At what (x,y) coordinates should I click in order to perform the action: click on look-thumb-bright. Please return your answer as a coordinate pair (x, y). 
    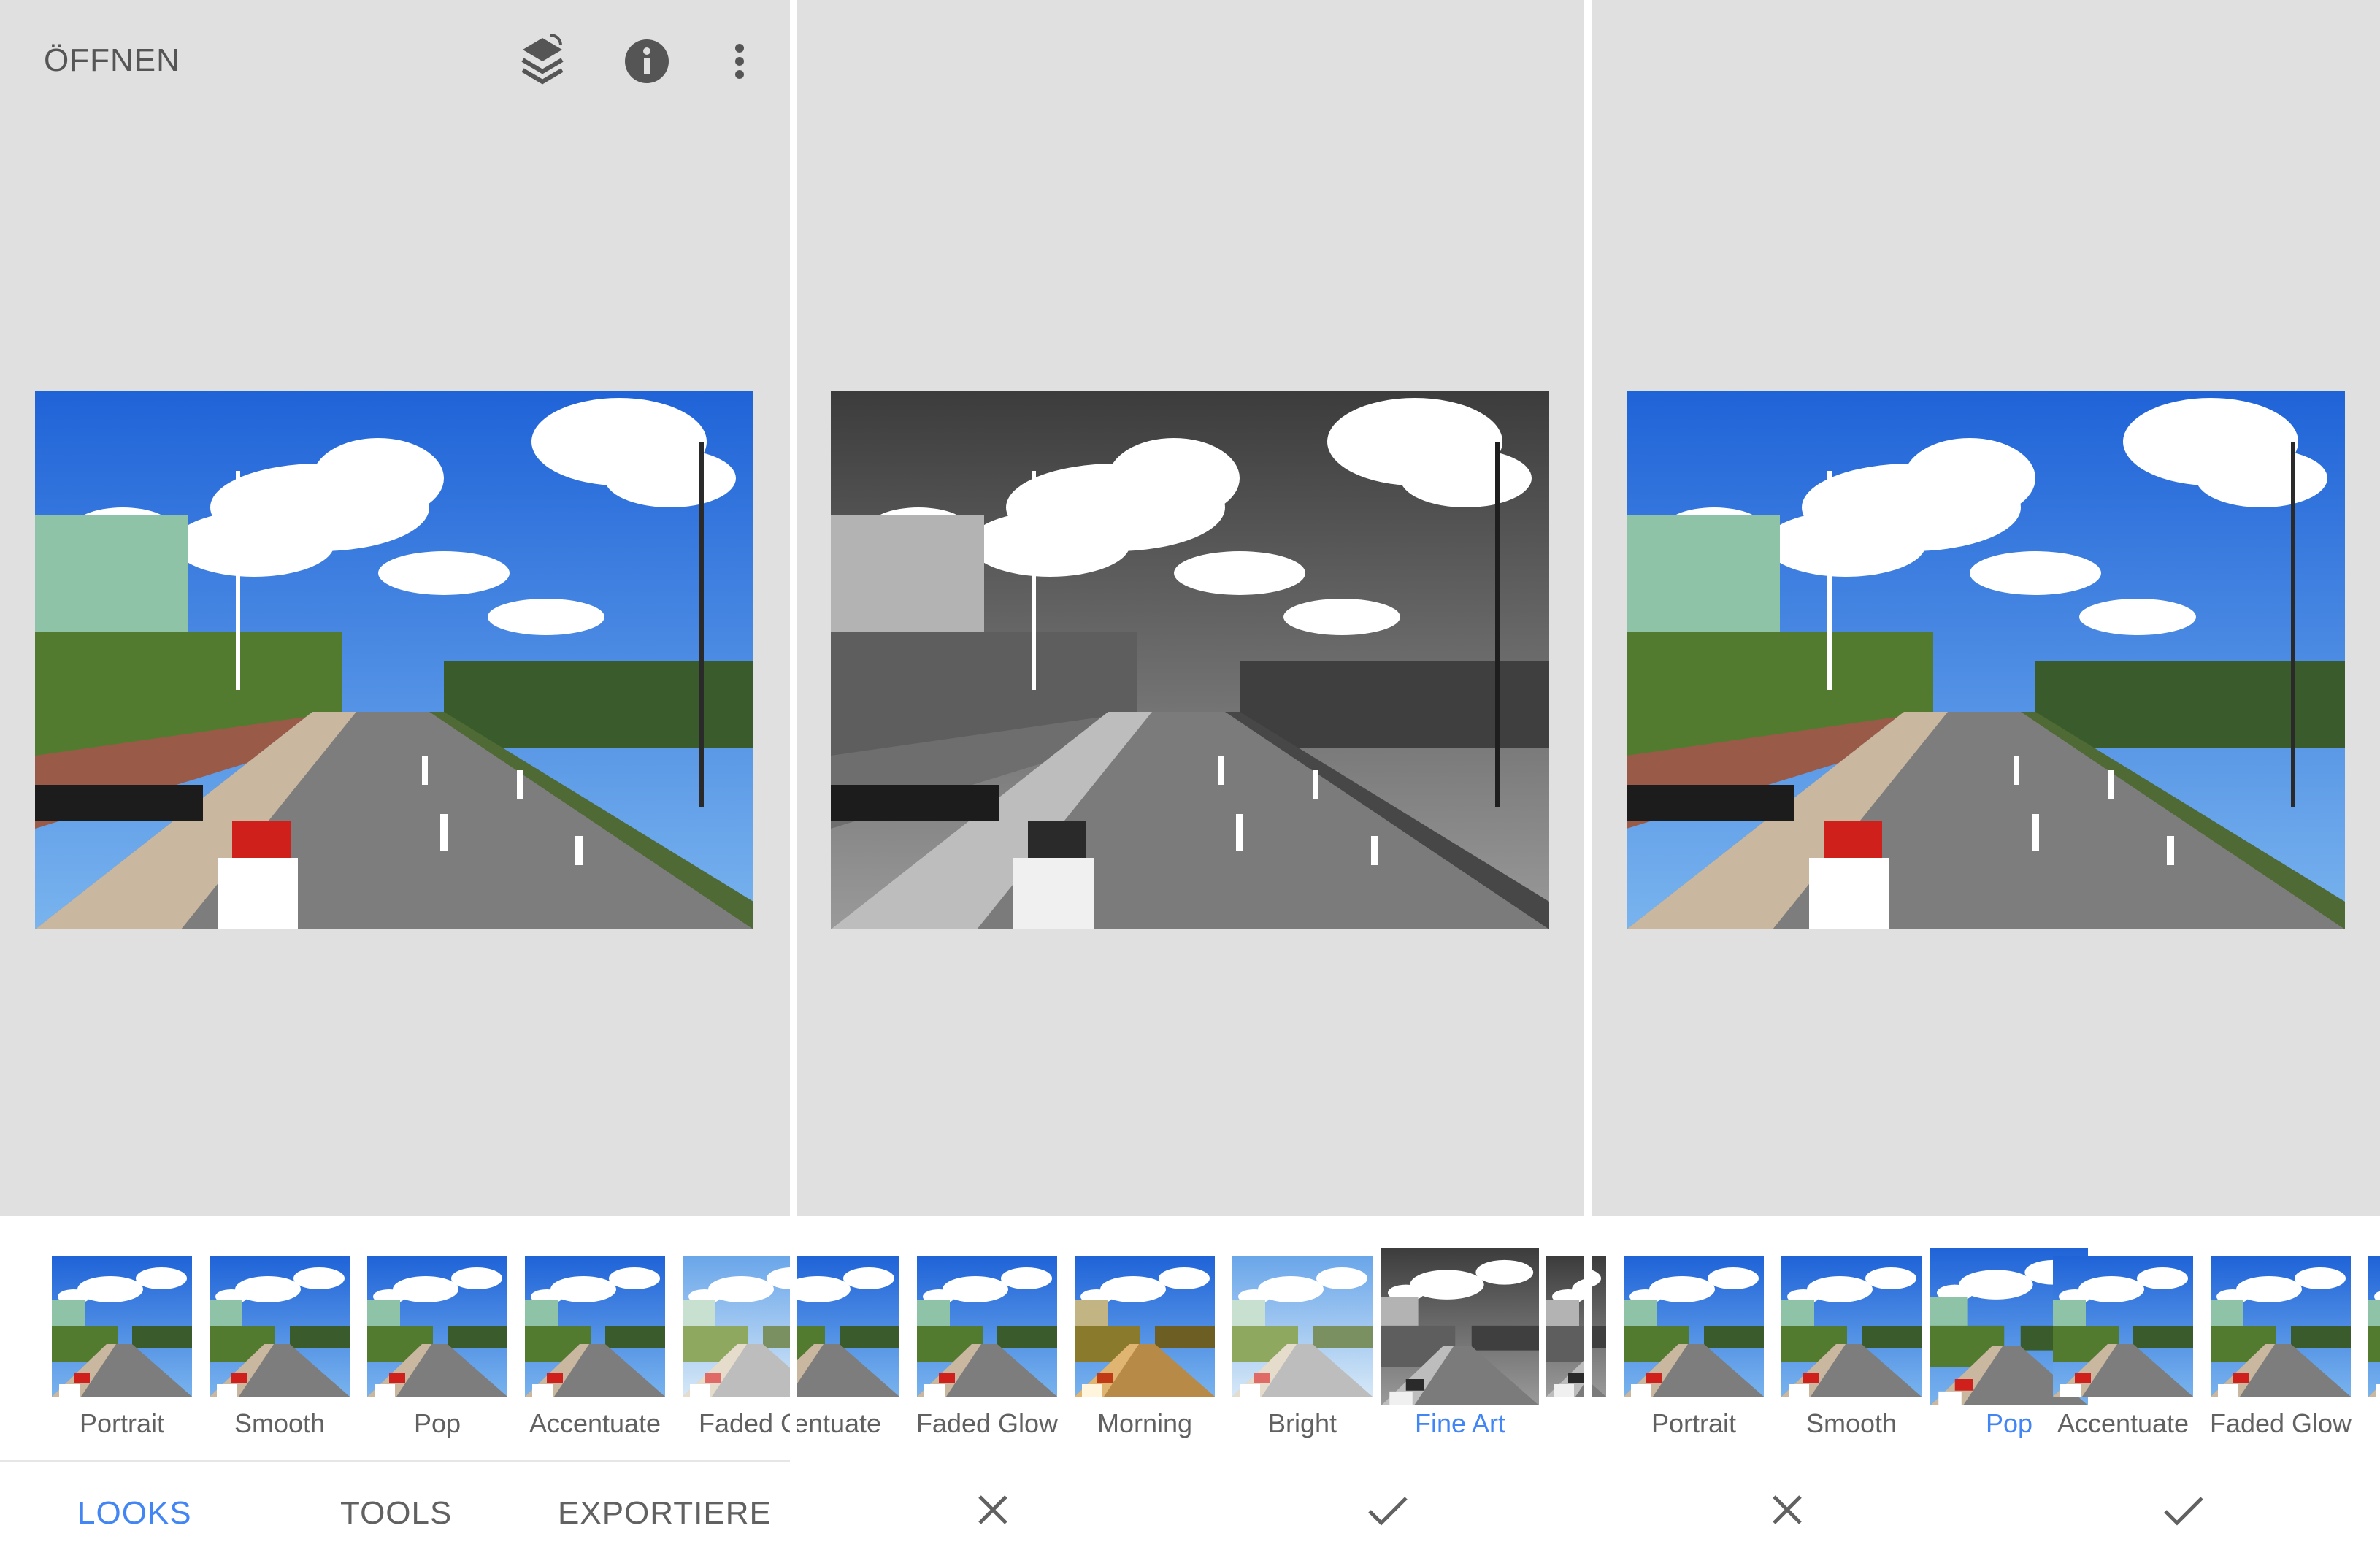
    Looking at the image, I should click on (1302, 1326).